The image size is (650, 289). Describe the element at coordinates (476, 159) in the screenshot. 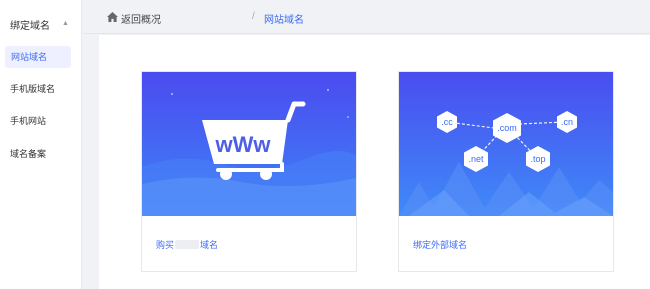

I see `domain-tld-net: .net` at that location.